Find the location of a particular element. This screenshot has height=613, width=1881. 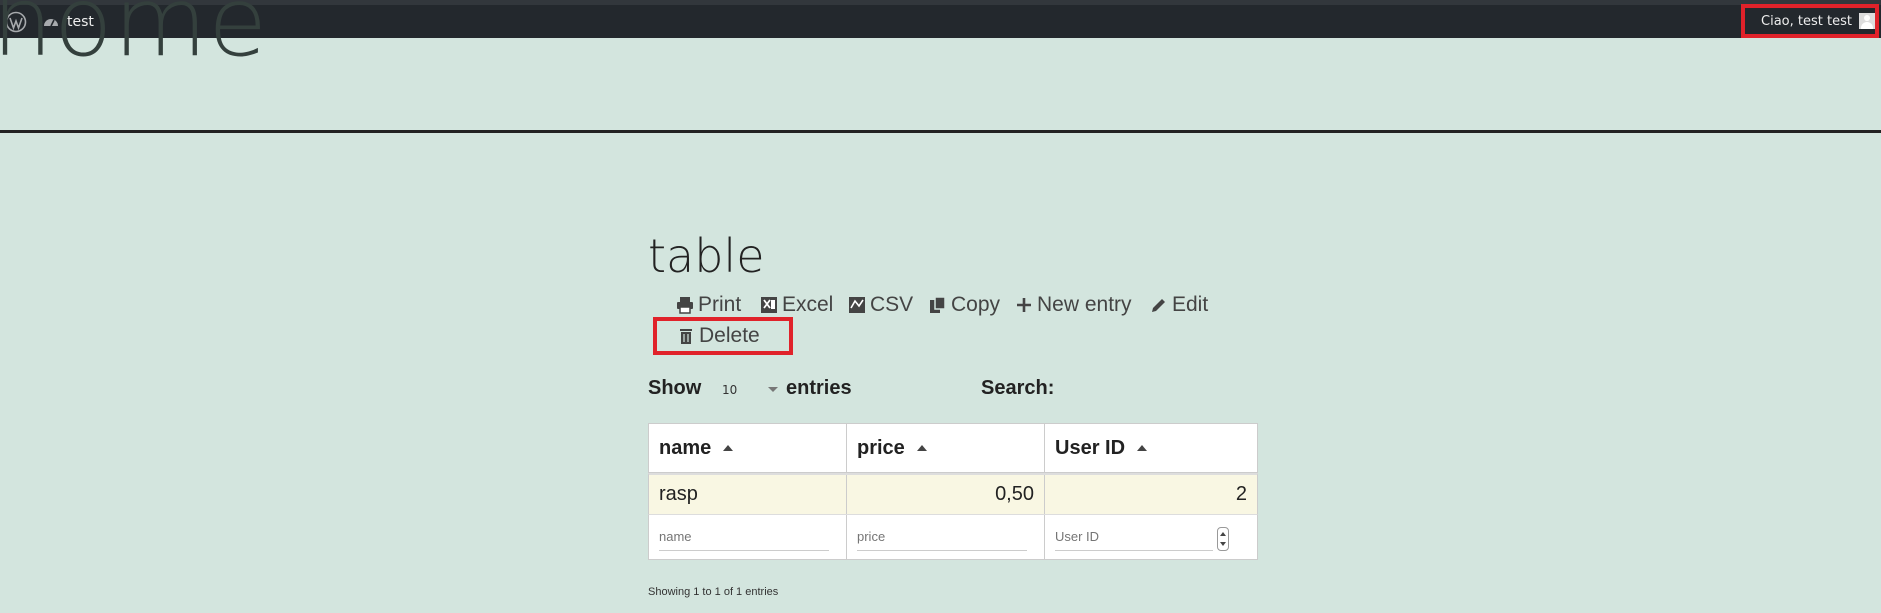

table-row: rasp 0,50 2 is located at coordinates (953, 493).